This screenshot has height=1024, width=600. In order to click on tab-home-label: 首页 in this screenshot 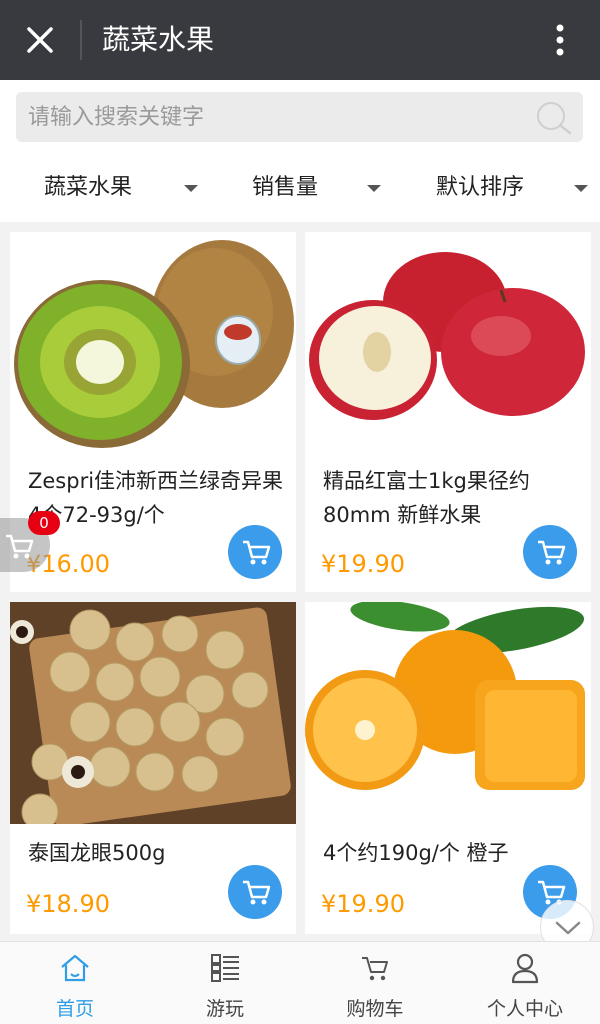, I will do `click(74, 1009)`.